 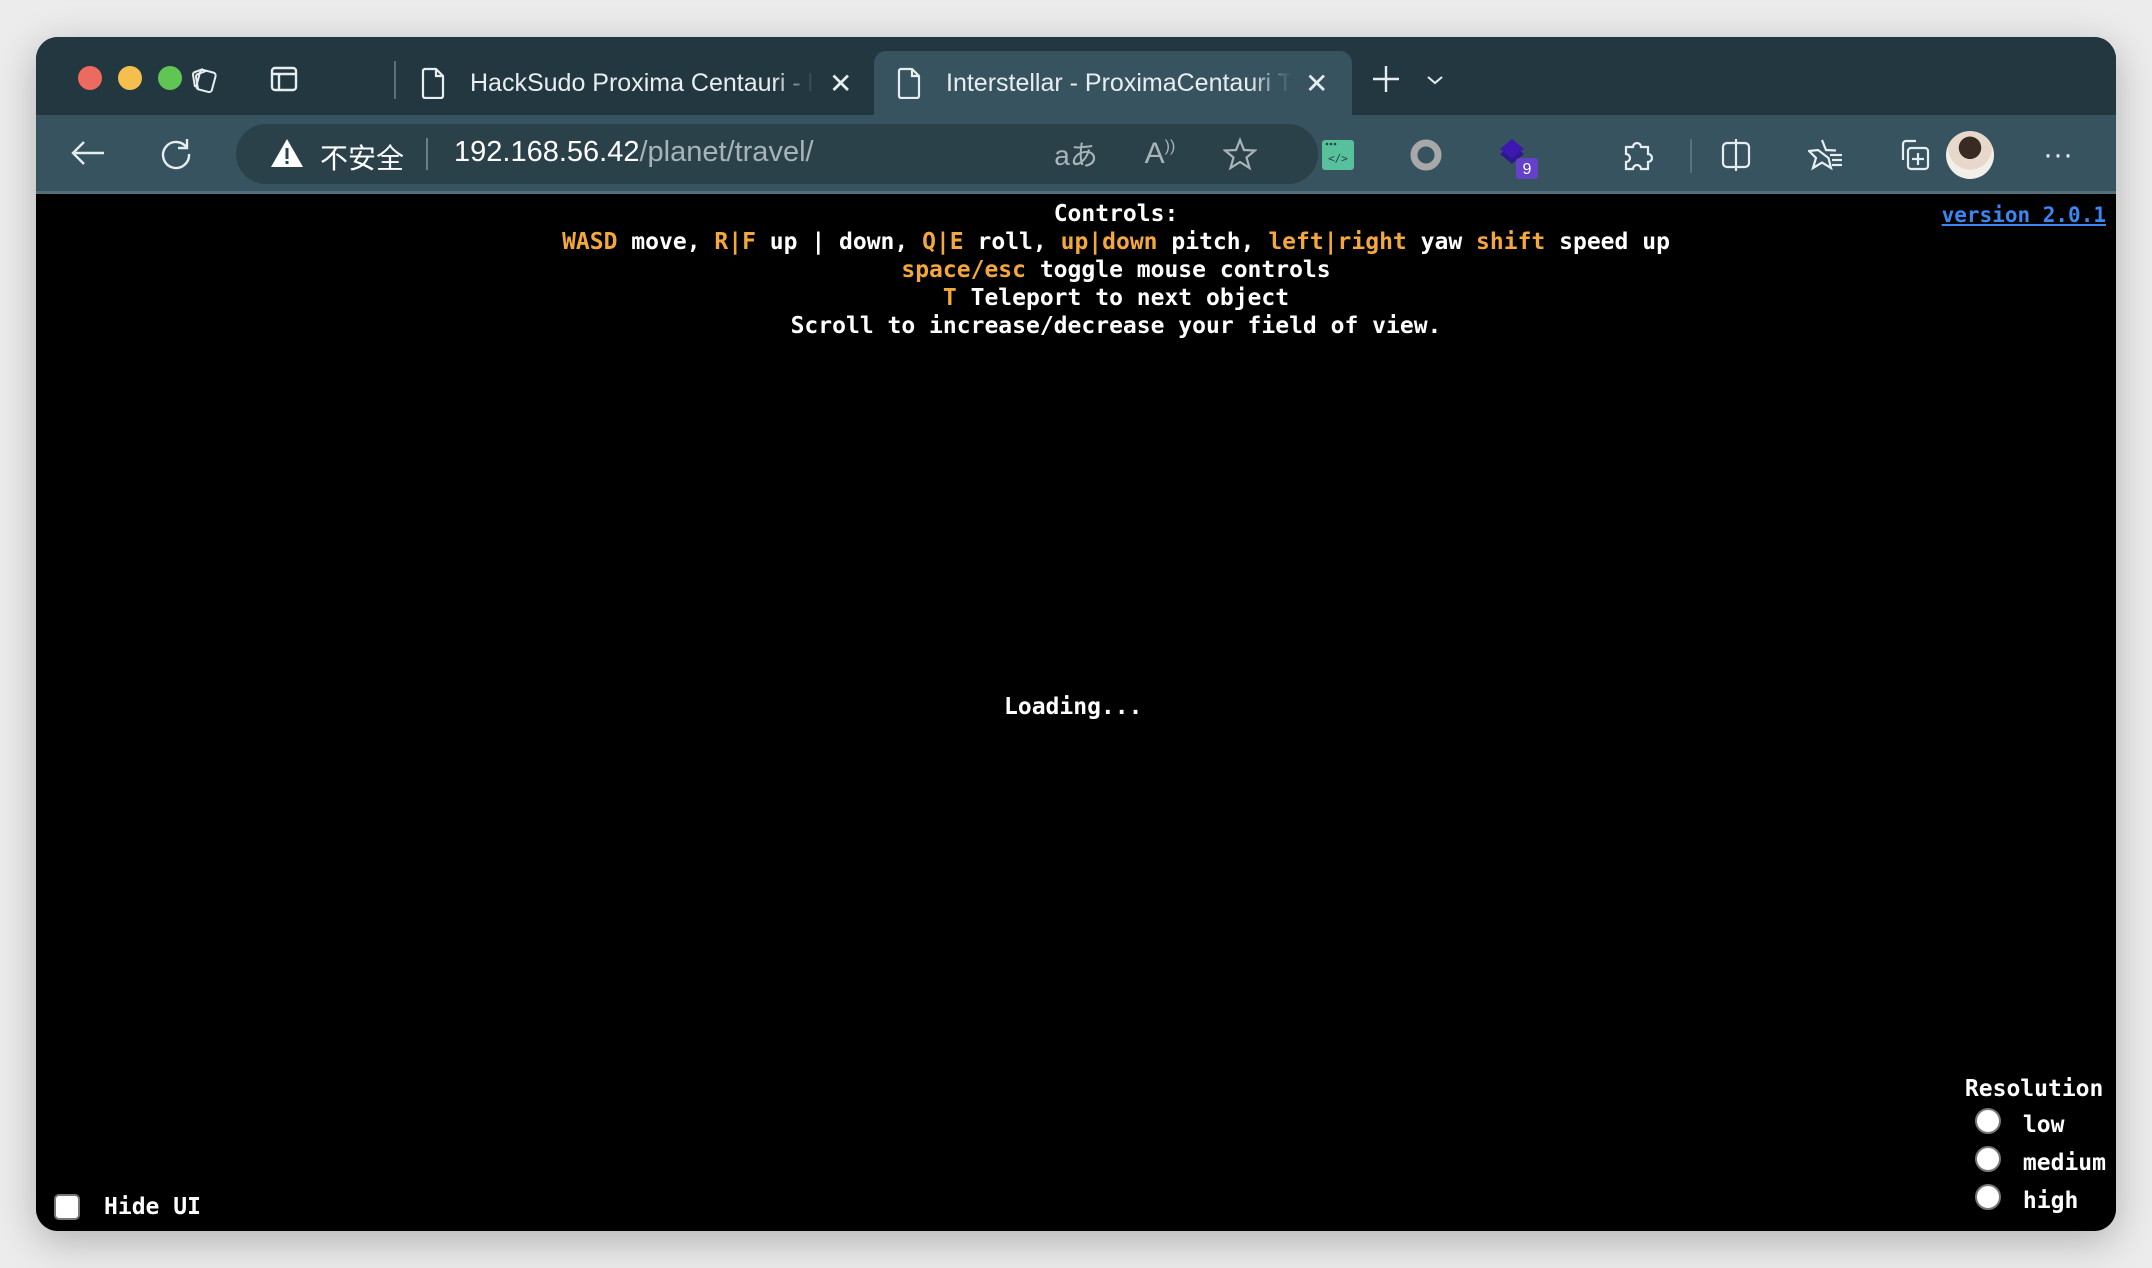 I want to click on control-desc: pitch,, so click(x=1213, y=242).